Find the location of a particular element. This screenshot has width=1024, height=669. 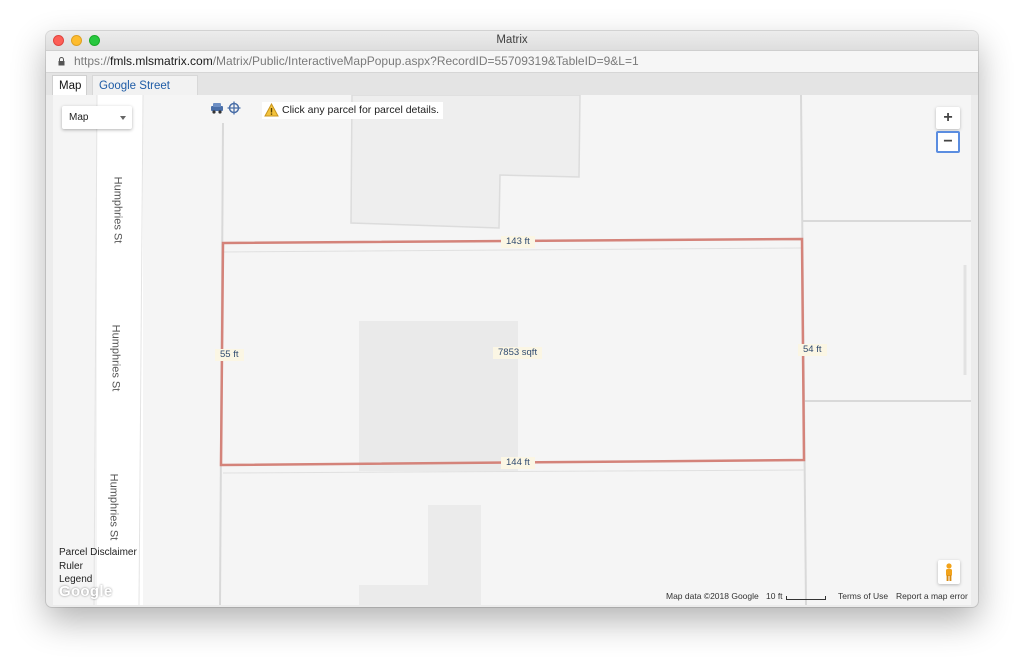

parcel-disclaimer-link: Parcel Disclaimer is located at coordinates (98, 552).